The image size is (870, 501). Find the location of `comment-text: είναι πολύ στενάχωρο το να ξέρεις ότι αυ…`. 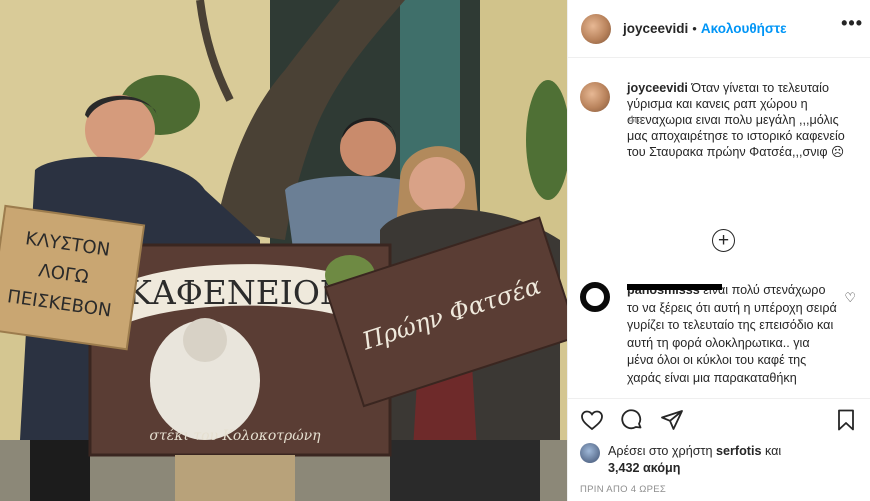

comment-text: είναι πολύ στενάχωρο το να ξέρεις ότι αυ… is located at coordinates (732, 334).